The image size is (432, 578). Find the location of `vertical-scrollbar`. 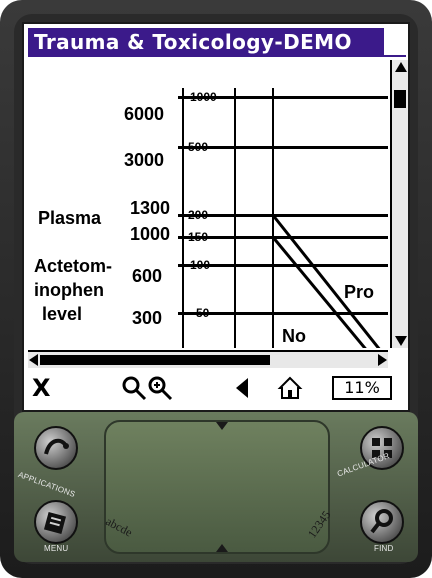

vertical-scrollbar is located at coordinates (399, 204).